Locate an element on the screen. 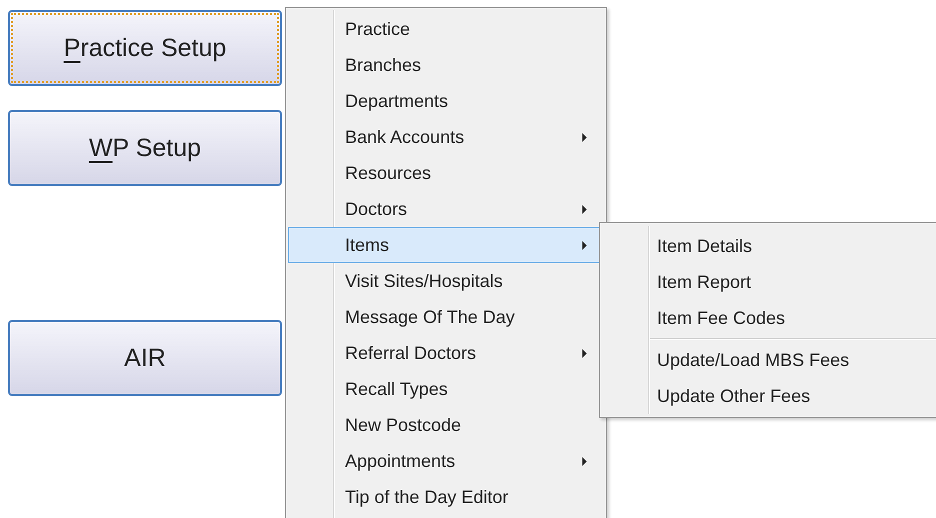 This screenshot has width=936, height=518. menu-item: Doctors is located at coordinates (446, 209).